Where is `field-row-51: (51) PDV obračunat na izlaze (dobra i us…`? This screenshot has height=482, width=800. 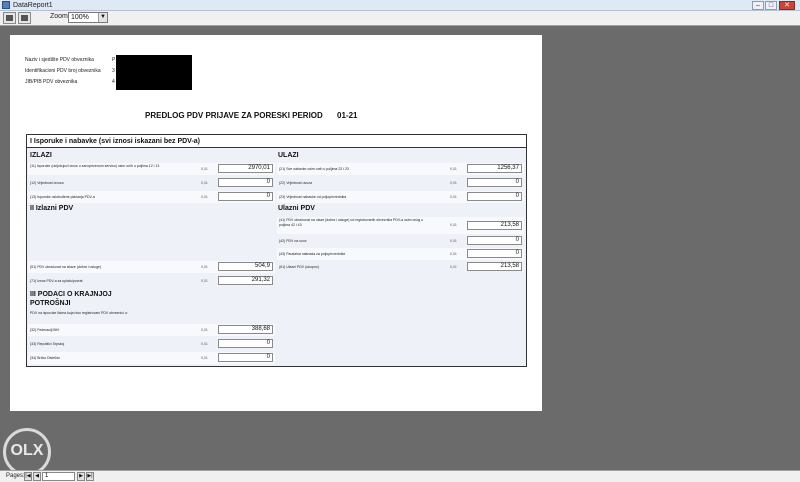 field-row-51: (51) PDV obračunat na izlaze (dobra i us… is located at coordinates (151, 267).